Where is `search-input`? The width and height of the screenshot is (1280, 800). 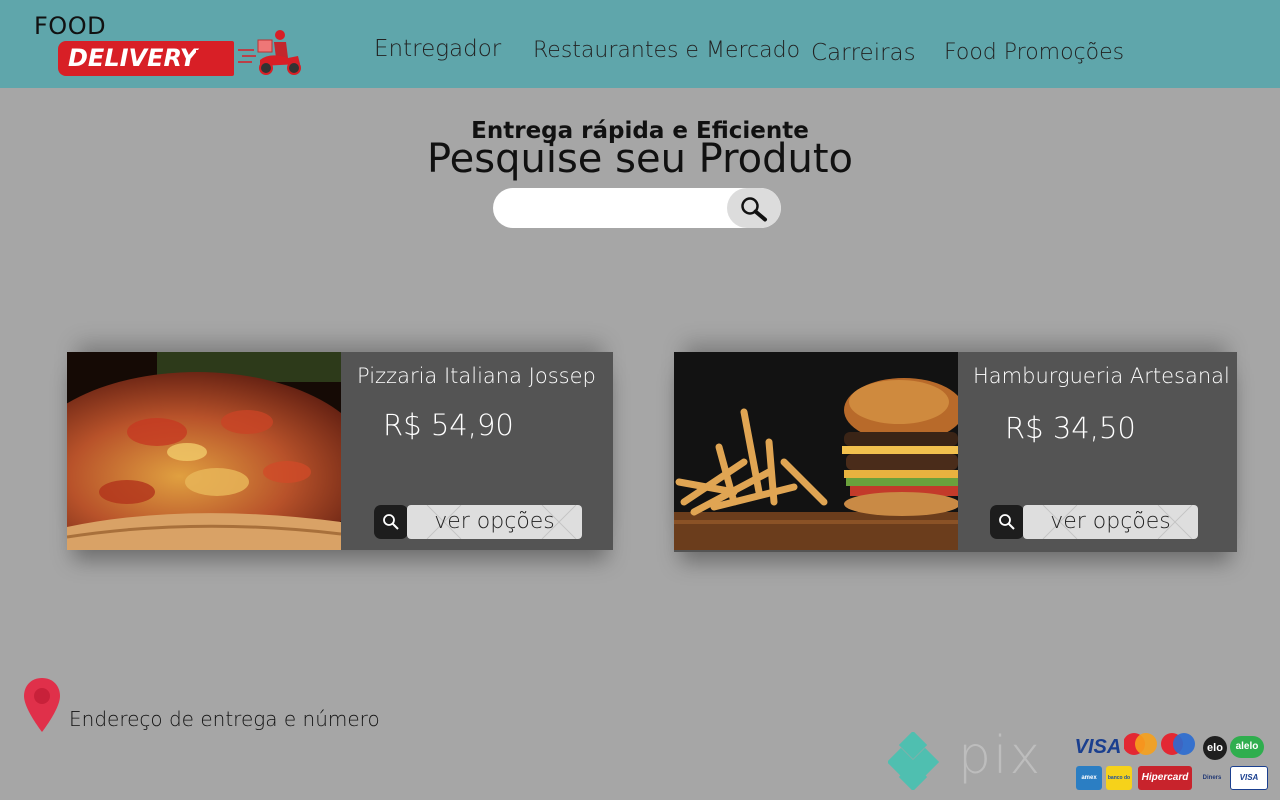
search-input is located at coordinates (610, 208).